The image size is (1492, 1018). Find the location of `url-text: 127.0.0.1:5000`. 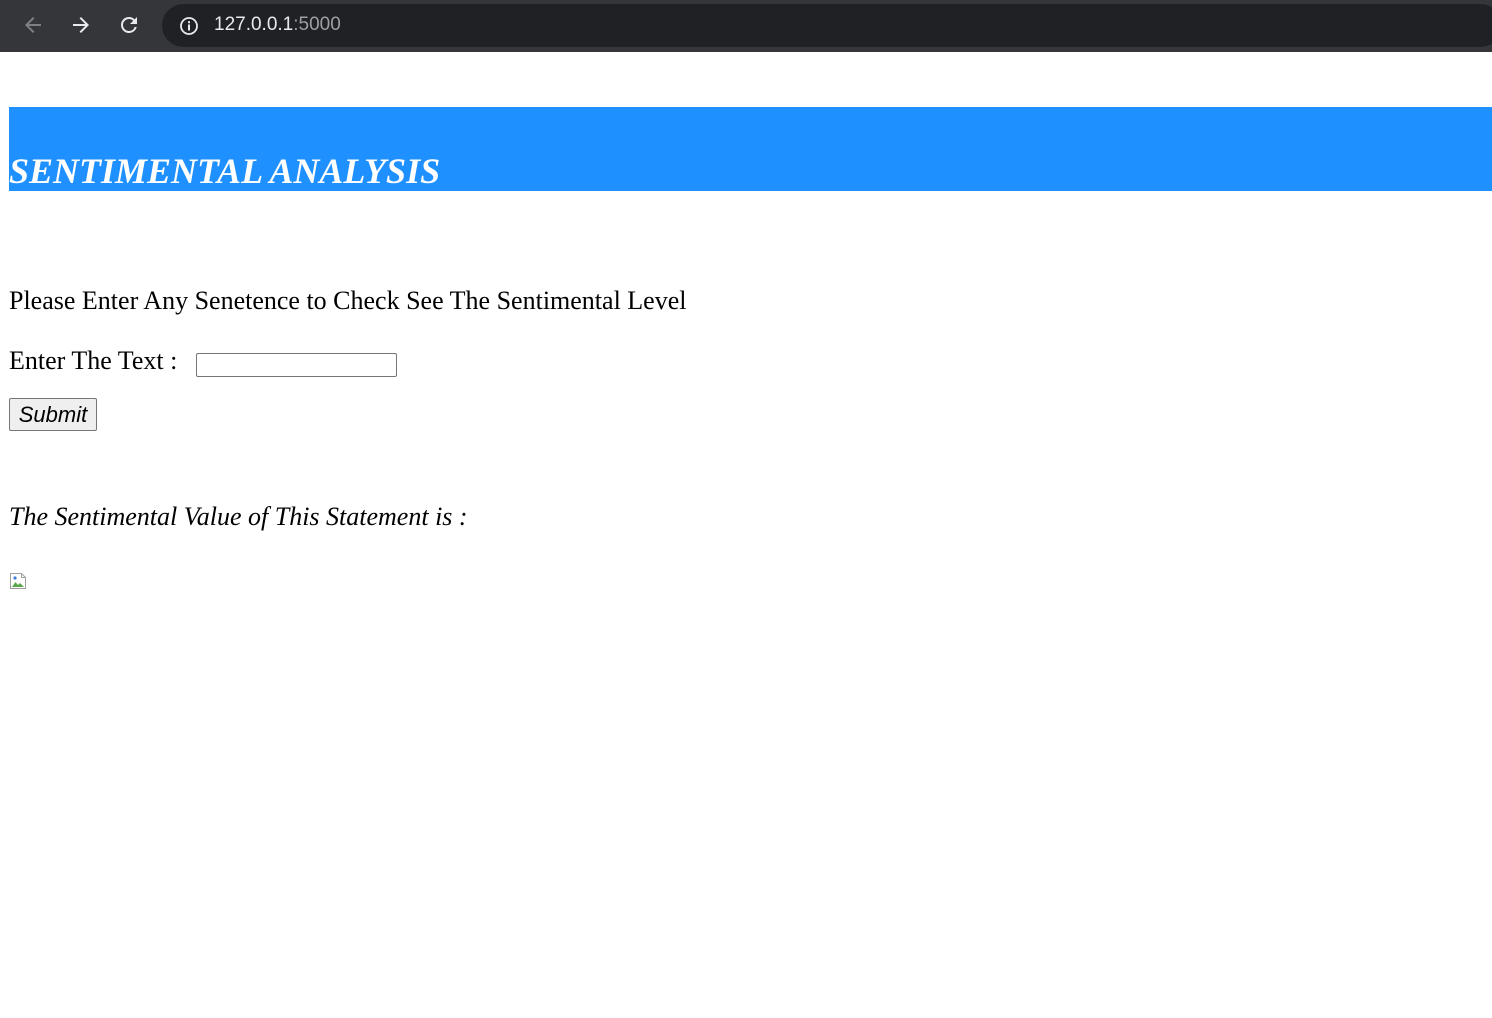

url-text: 127.0.0.1:5000 is located at coordinates (277, 25).